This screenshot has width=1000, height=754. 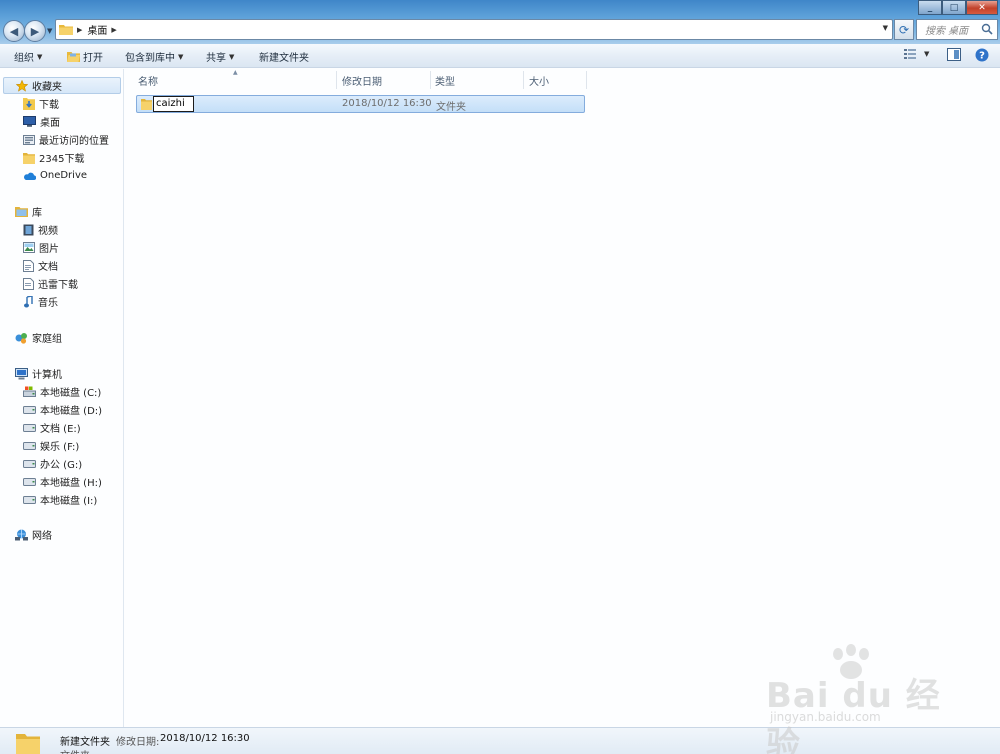 I want to click on downloads-folder-icon, so click(x=29, y=104).